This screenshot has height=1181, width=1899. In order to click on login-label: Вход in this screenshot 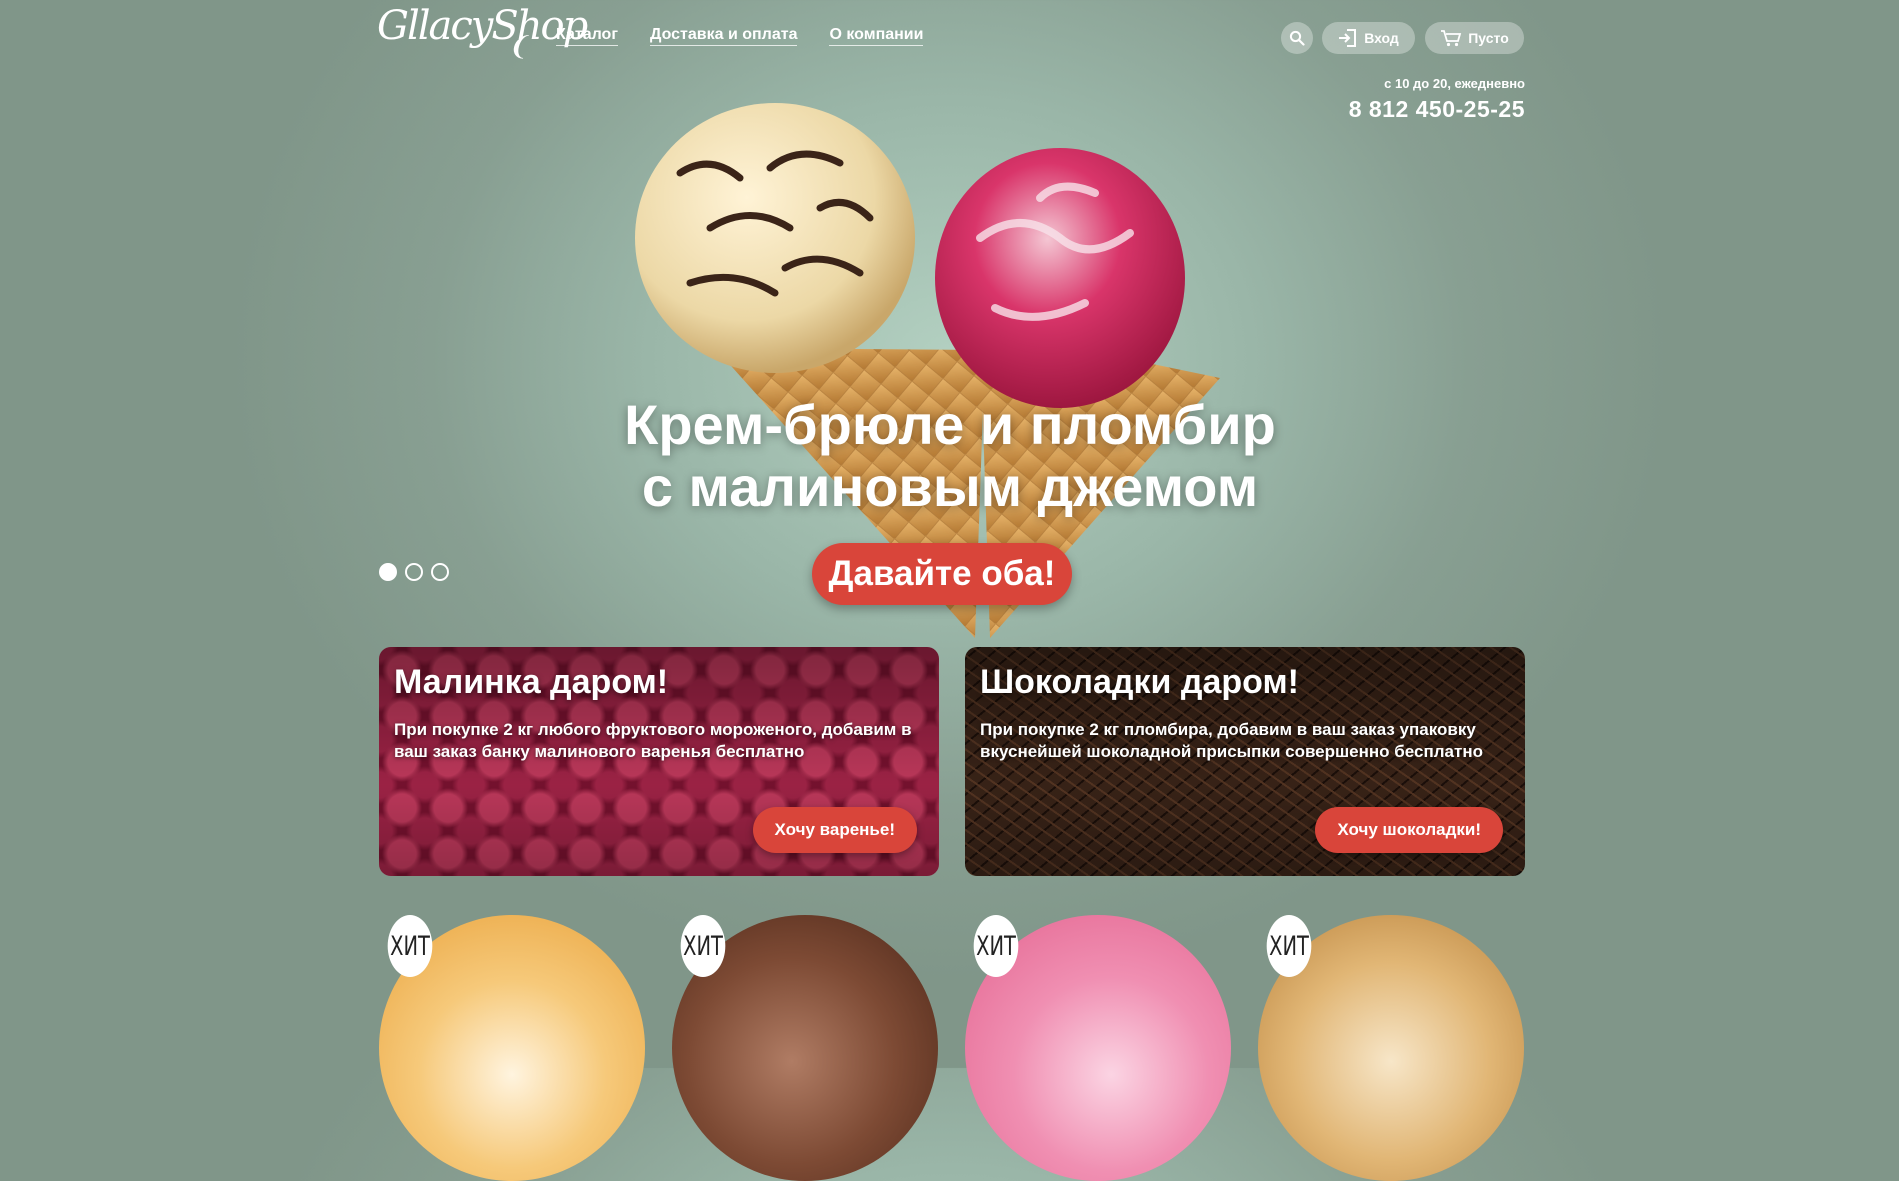, I will do `click(1381, 38)`.